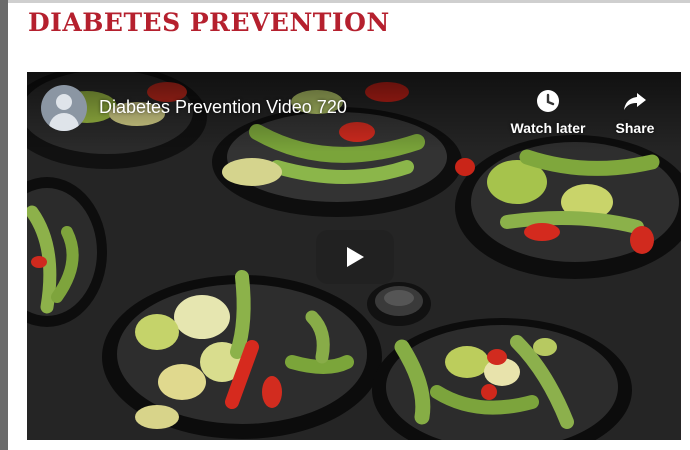 The height and width of the screenshot is (450, 690). Describe the element at coordinates (635, 112) in the screenshot. I see `share-button: Share` at that location.